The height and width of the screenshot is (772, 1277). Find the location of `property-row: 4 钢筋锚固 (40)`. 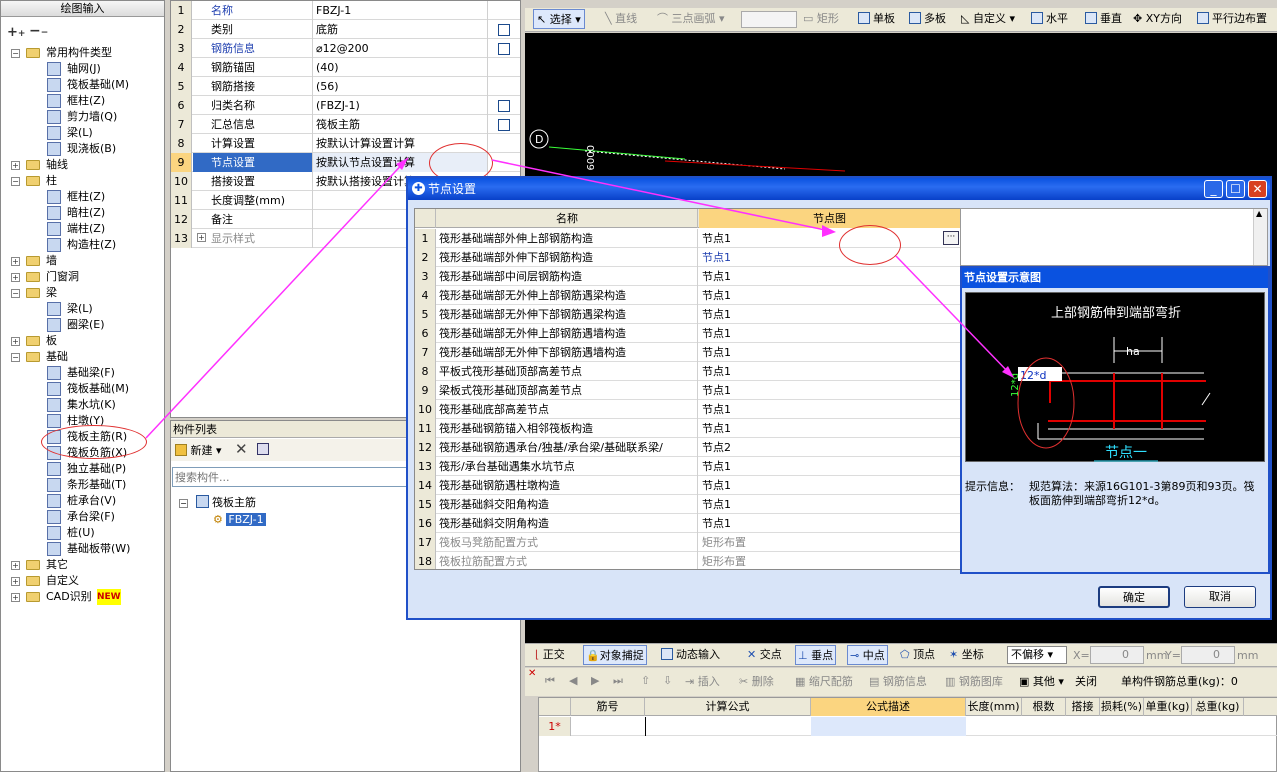

property-row: 4 钢筋锚固 (40) is located at coordinates (345, 67).